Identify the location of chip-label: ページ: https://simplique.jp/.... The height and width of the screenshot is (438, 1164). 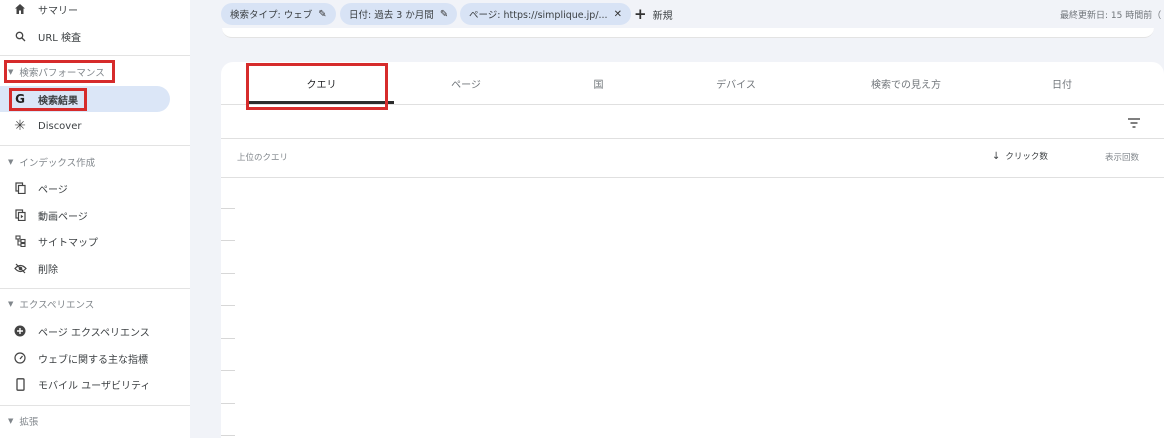
(538, 15).